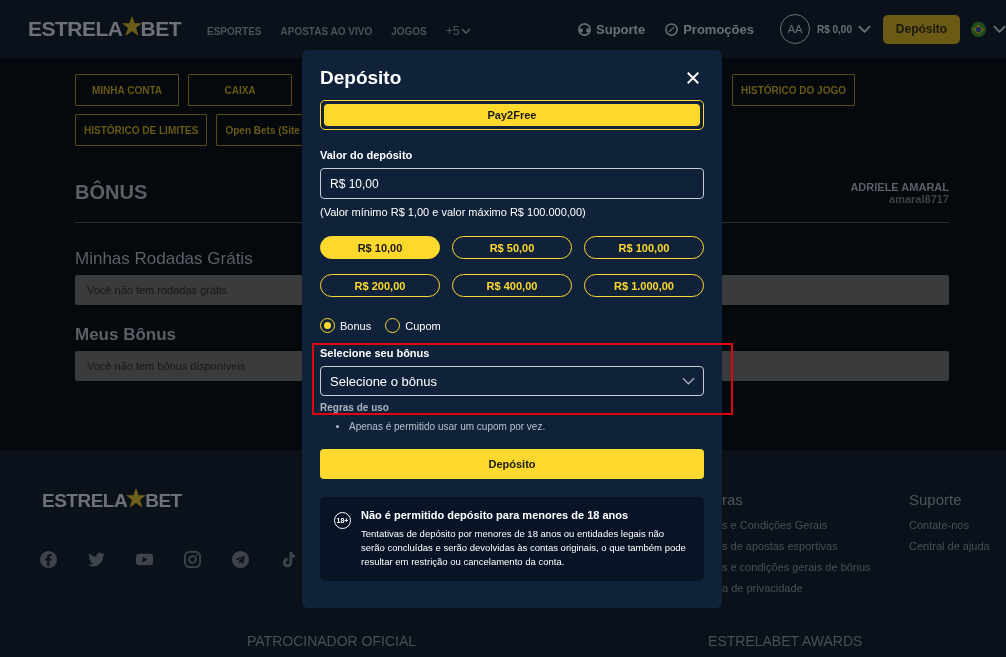 Image resolution: width=1006 pixels, height=657 pixels. I want to click on twitter-icon, so click(96, 559).